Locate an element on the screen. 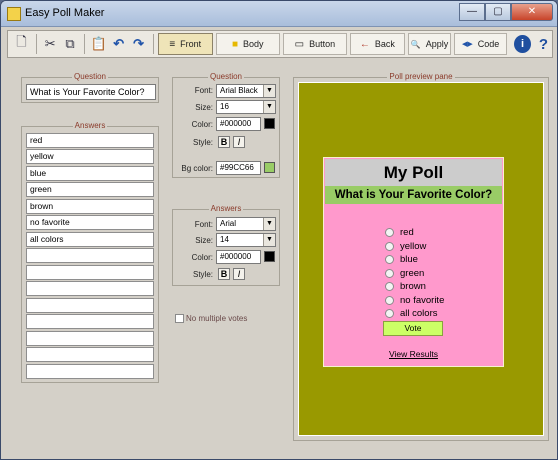 Image resolution: width=558 pixels, height=460 pixels. question-group: Question What is Your Favorite Color? is located at coordinates (90, 87).